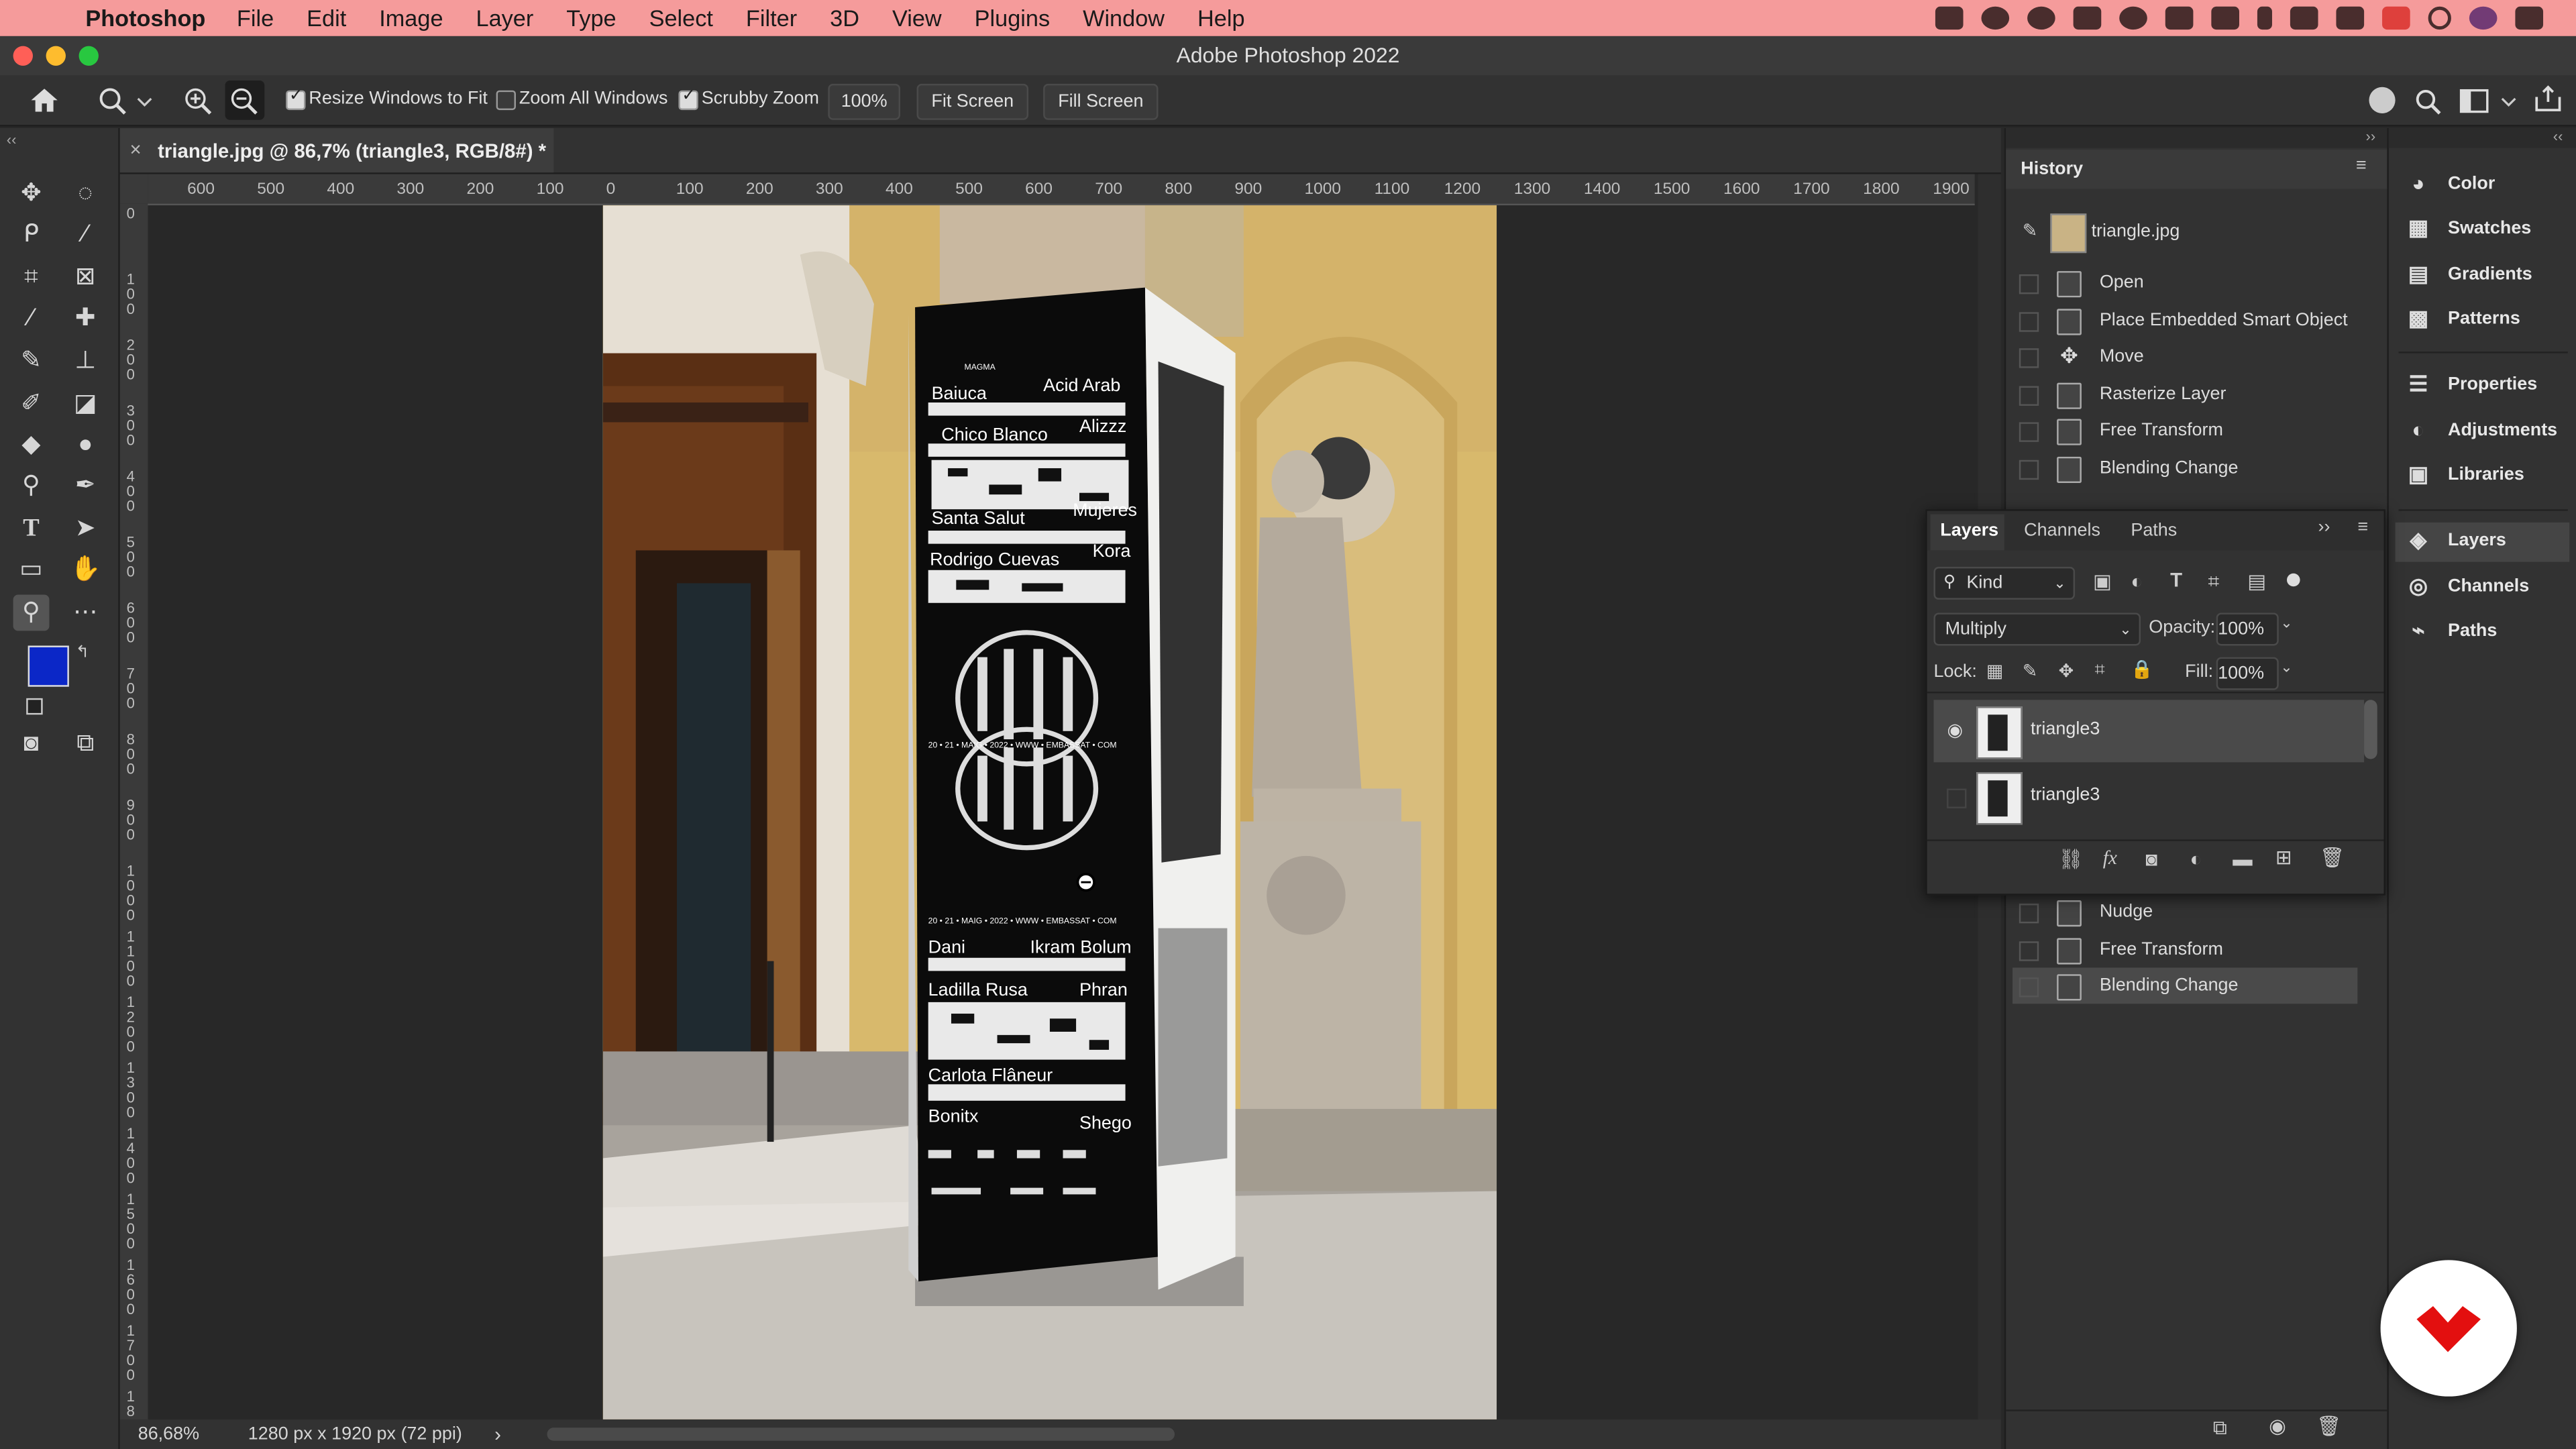 This screenshot has width=2576, height=1449. What do you see at coordinates (85, 445) in the screenshot?
I see `blur-tool-icon: ●` at bounding box center [85, 445].